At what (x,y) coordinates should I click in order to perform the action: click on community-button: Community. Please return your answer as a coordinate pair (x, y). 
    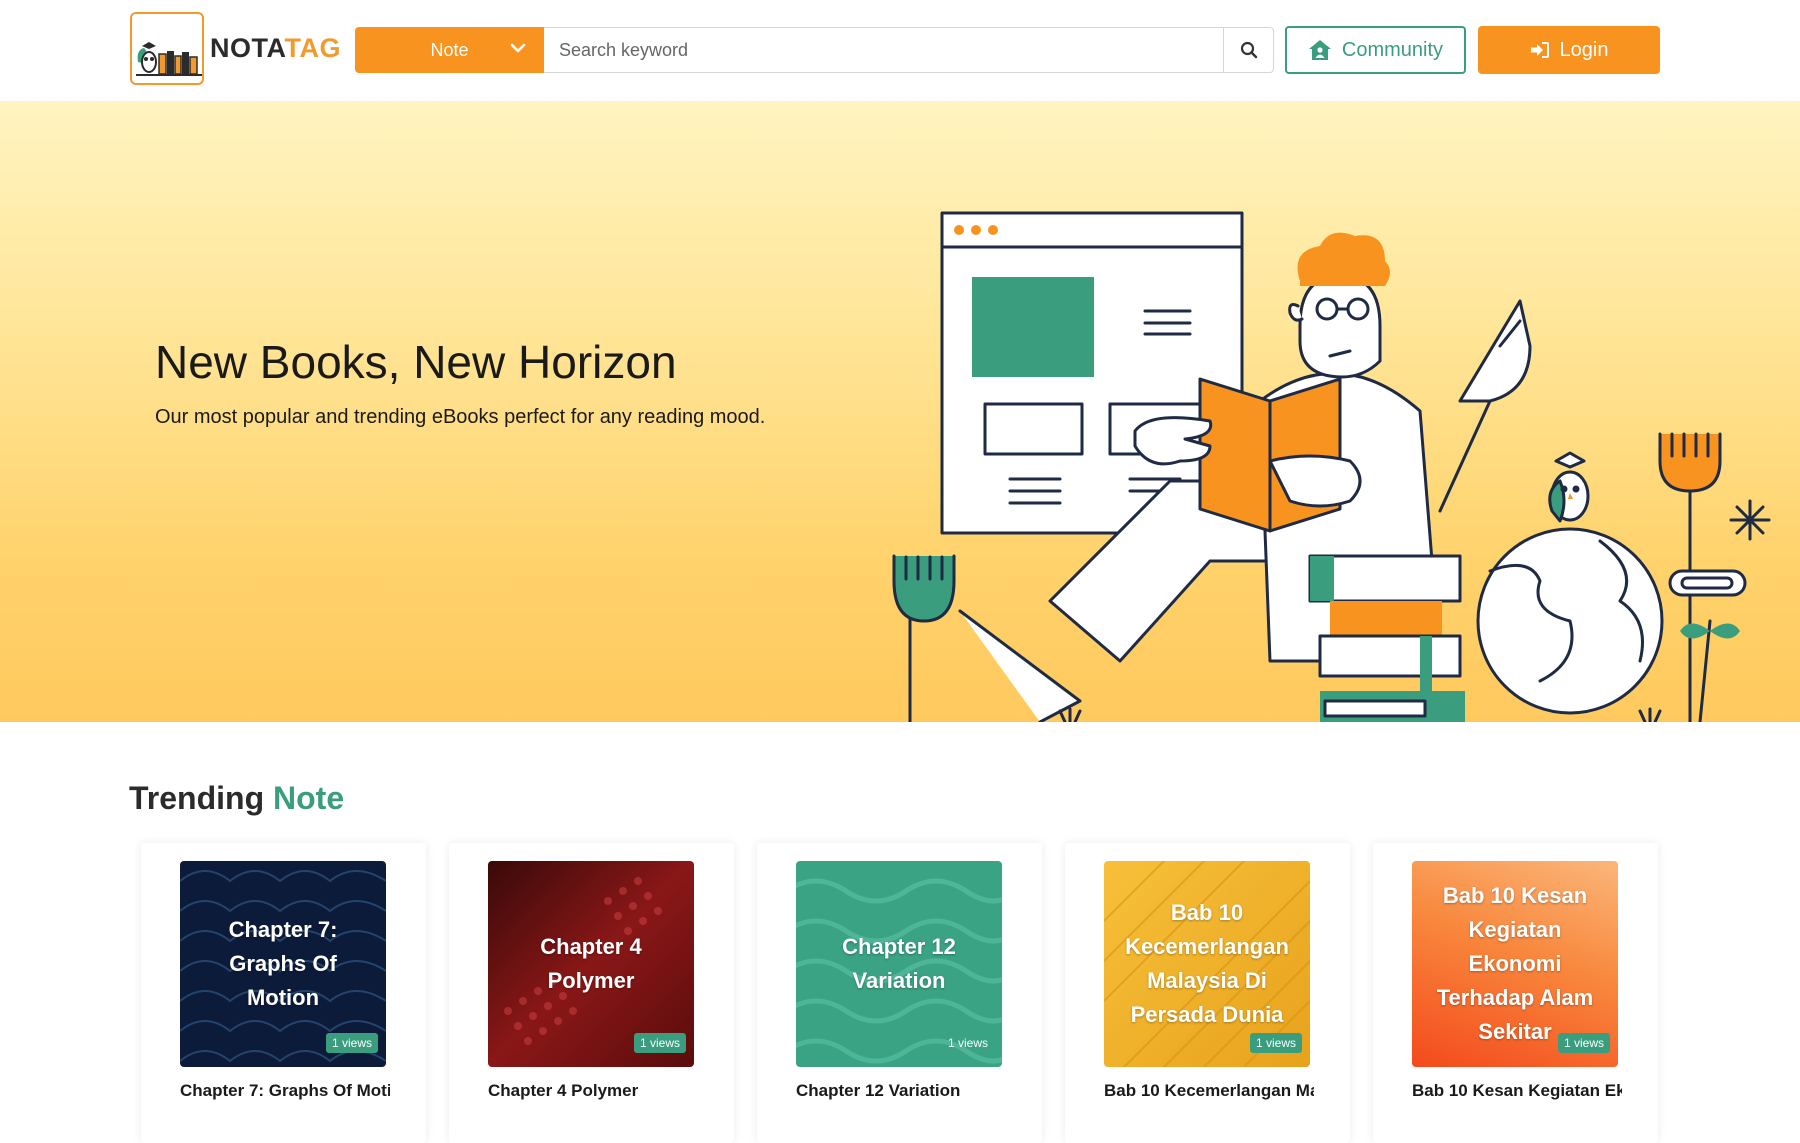
    Looking at the image, I should click on (1375, 50).